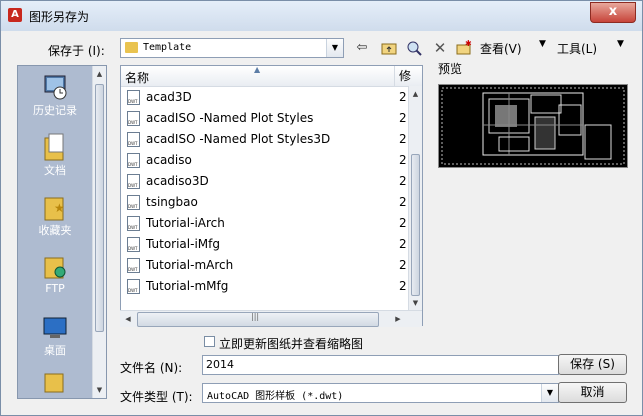 Image resolution: width=643 pixels, height=416 pixels. Describe the element at coordinates (272, 161) in the screenshot. I see `list-item: acadiso 2` at that location.